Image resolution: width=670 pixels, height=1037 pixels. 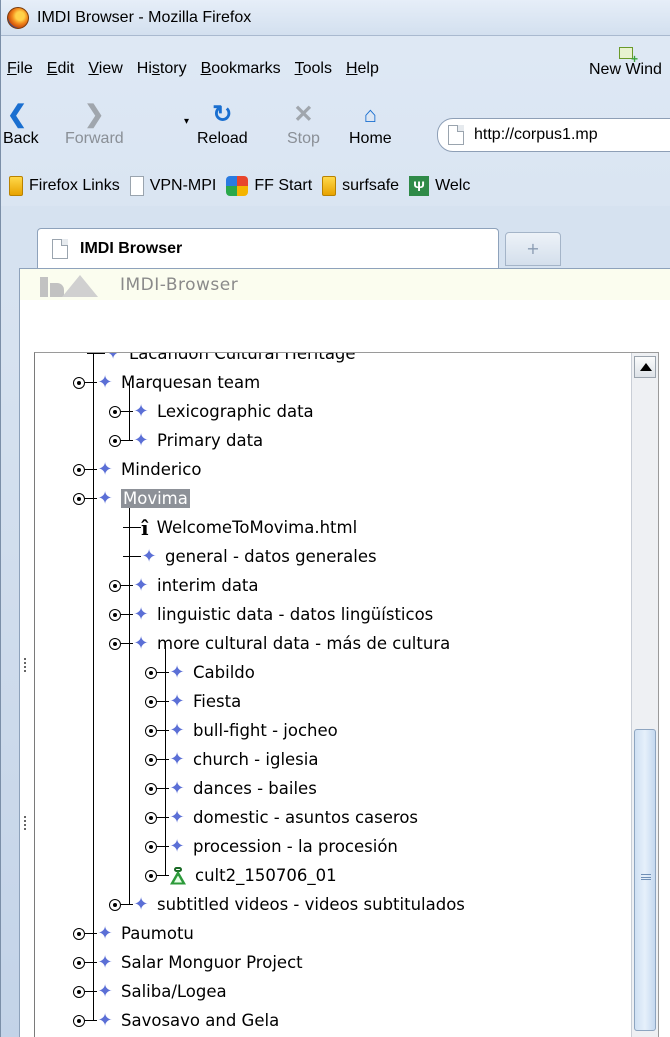 I want to click on scroll-up-arrow-icon, so click(x=645, y=367).